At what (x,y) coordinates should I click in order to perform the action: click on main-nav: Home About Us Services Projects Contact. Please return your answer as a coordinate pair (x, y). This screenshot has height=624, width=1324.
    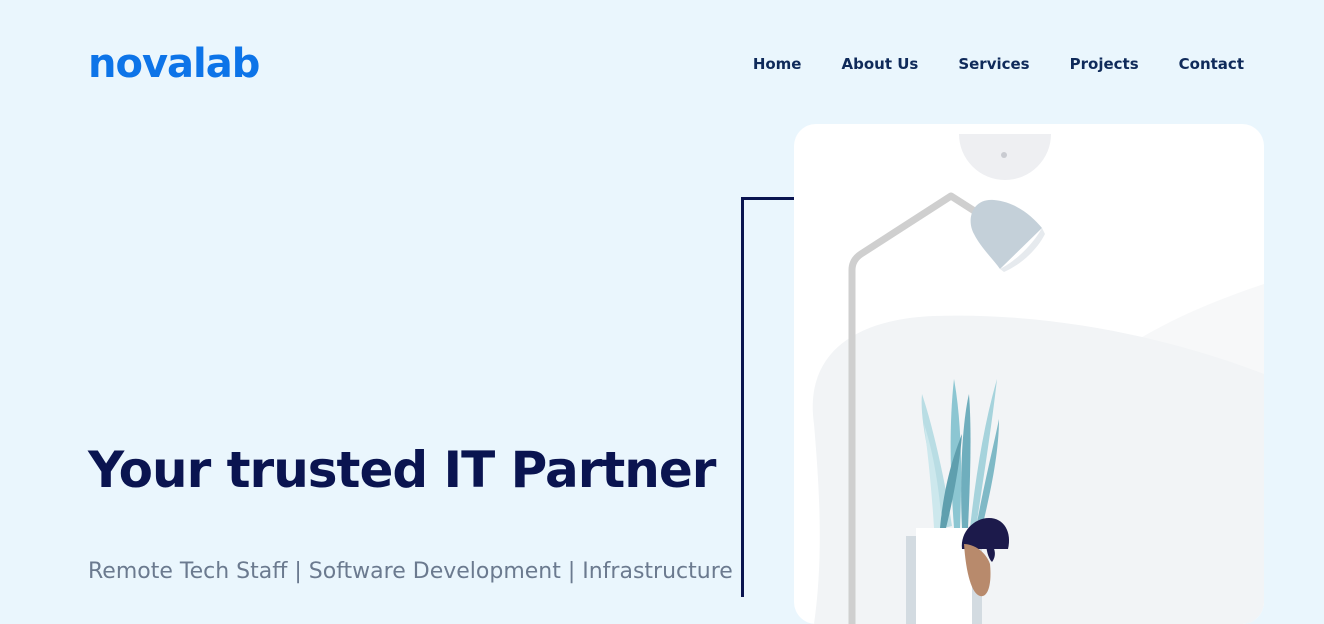
    Looking at the image, I should click on (998, 64).